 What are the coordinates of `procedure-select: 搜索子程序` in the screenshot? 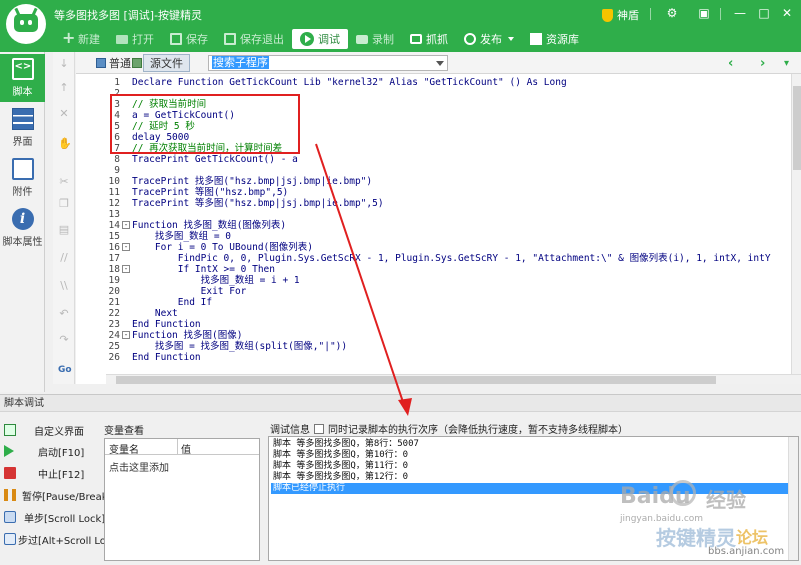 It's located at (328, 62).